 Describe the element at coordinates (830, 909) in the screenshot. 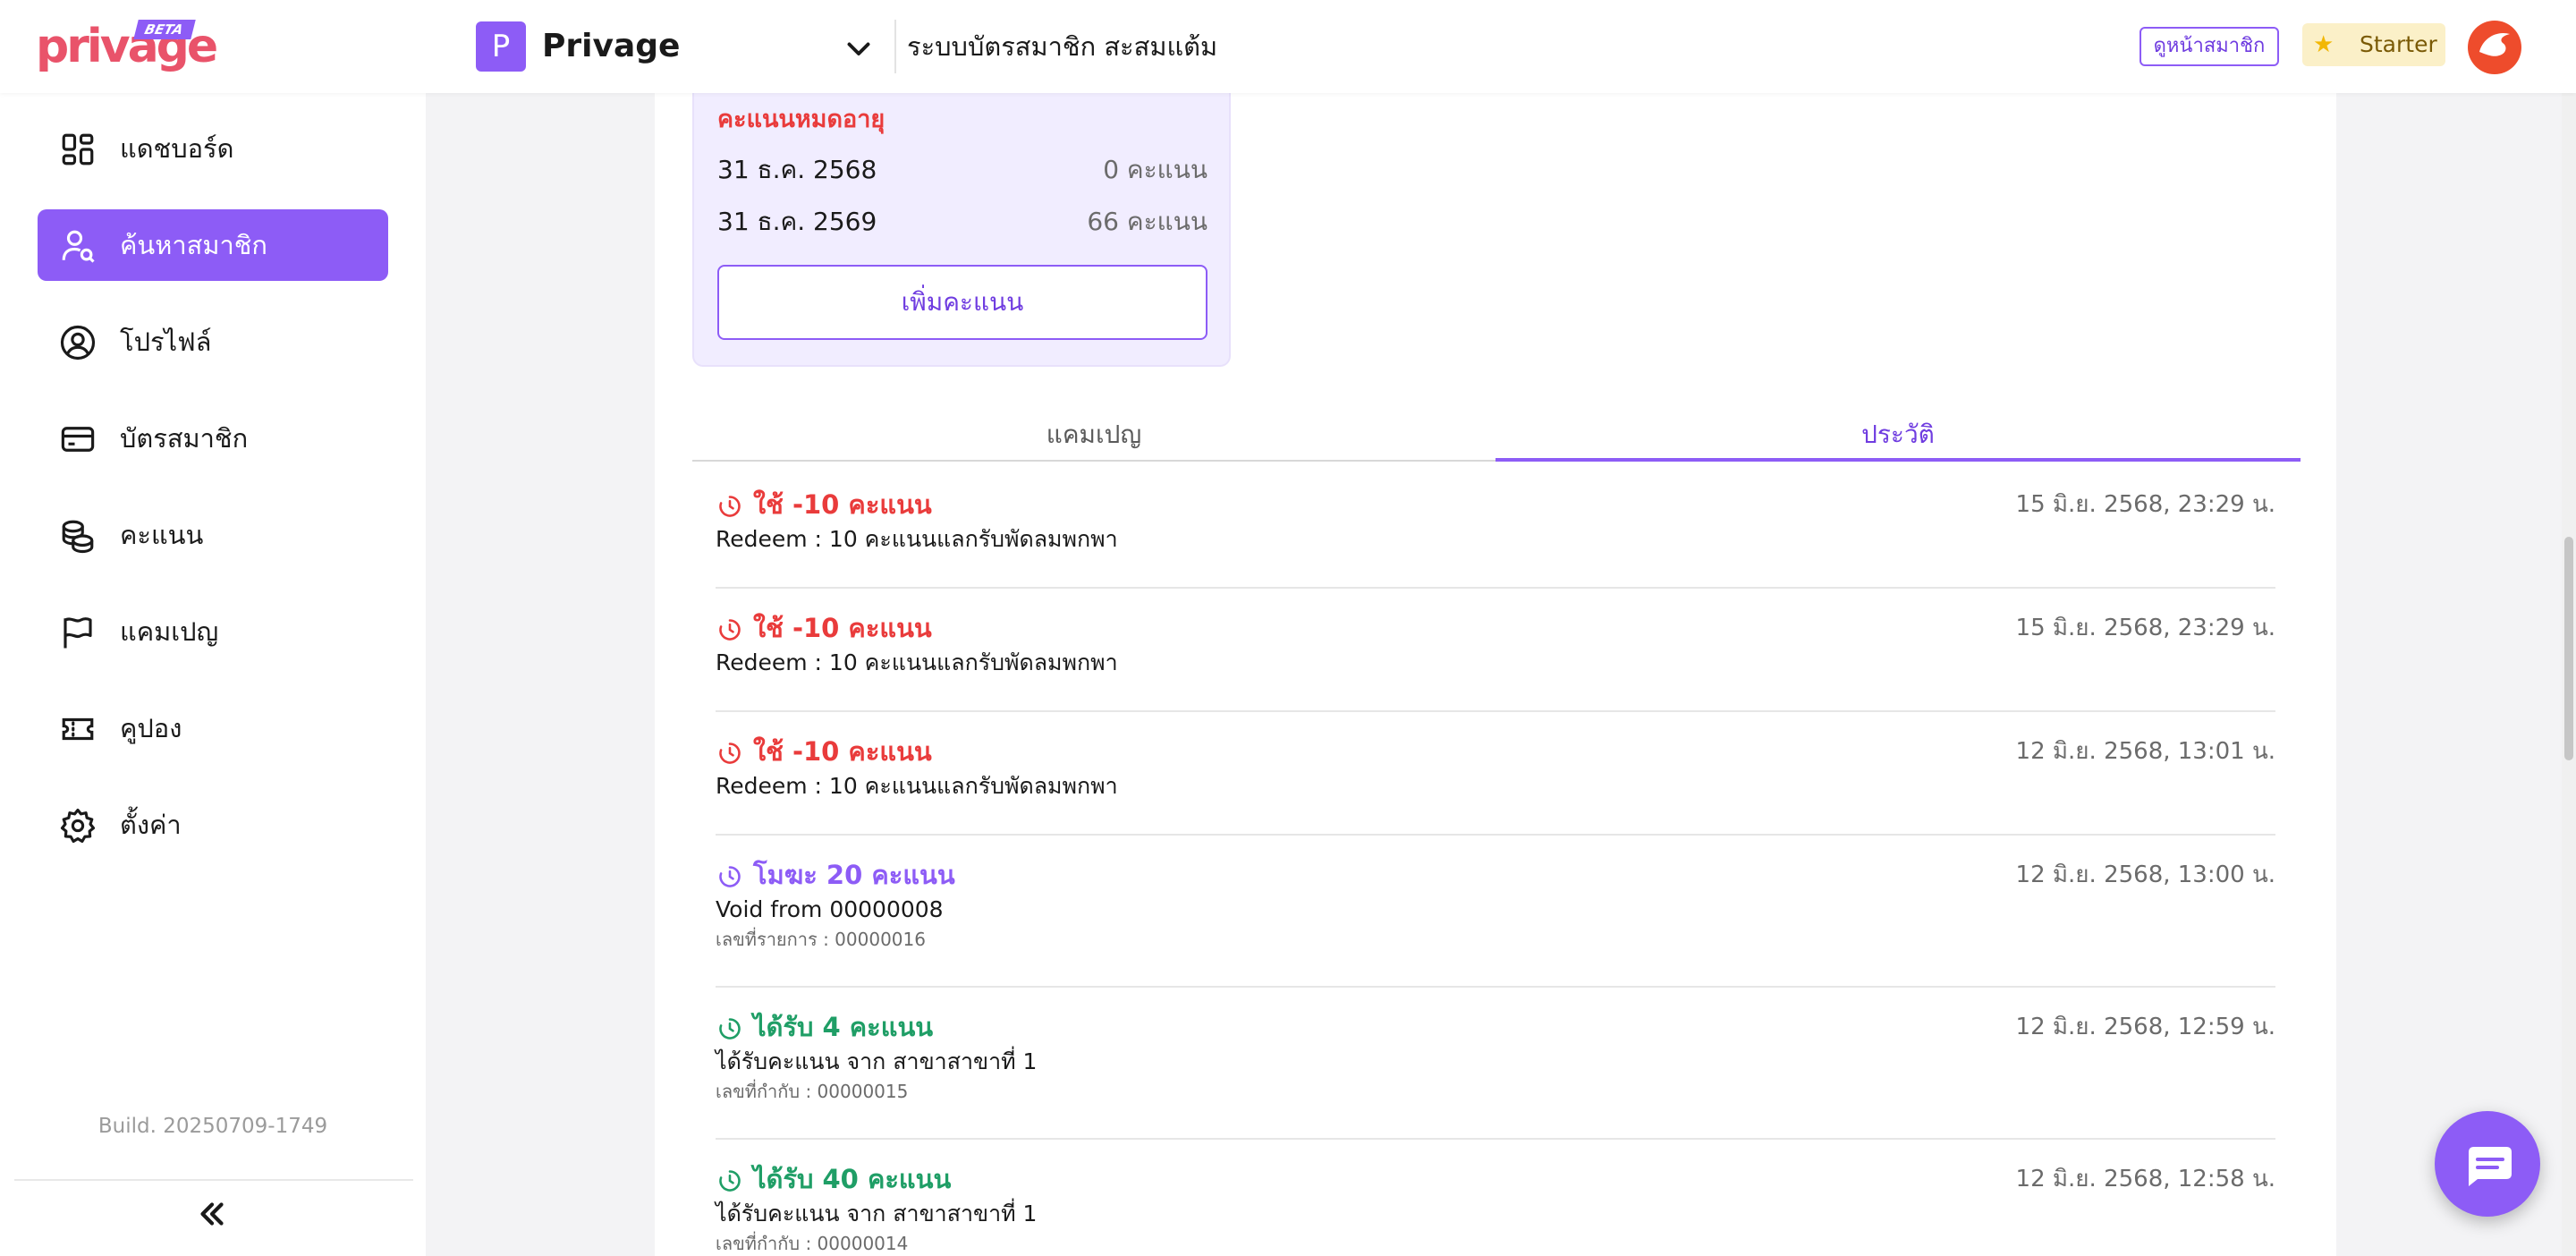

I see `history-description: Void from 00000008` at that location.